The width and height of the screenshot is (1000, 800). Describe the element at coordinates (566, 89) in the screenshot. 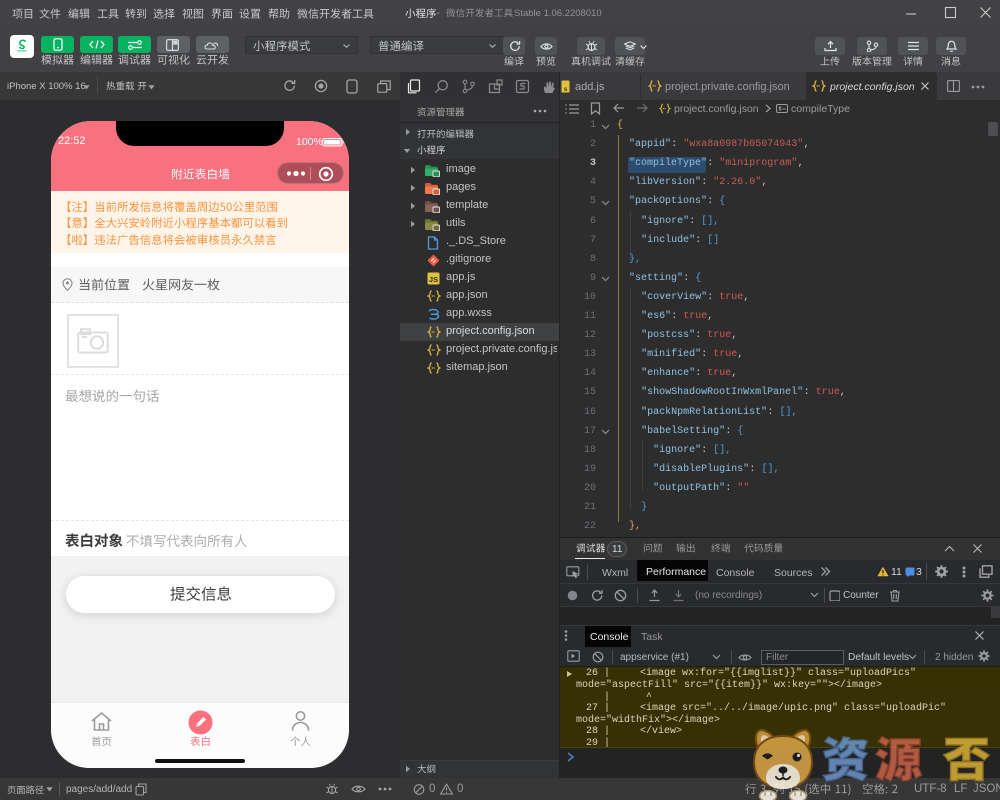

I see `svg-text: s` at that location.